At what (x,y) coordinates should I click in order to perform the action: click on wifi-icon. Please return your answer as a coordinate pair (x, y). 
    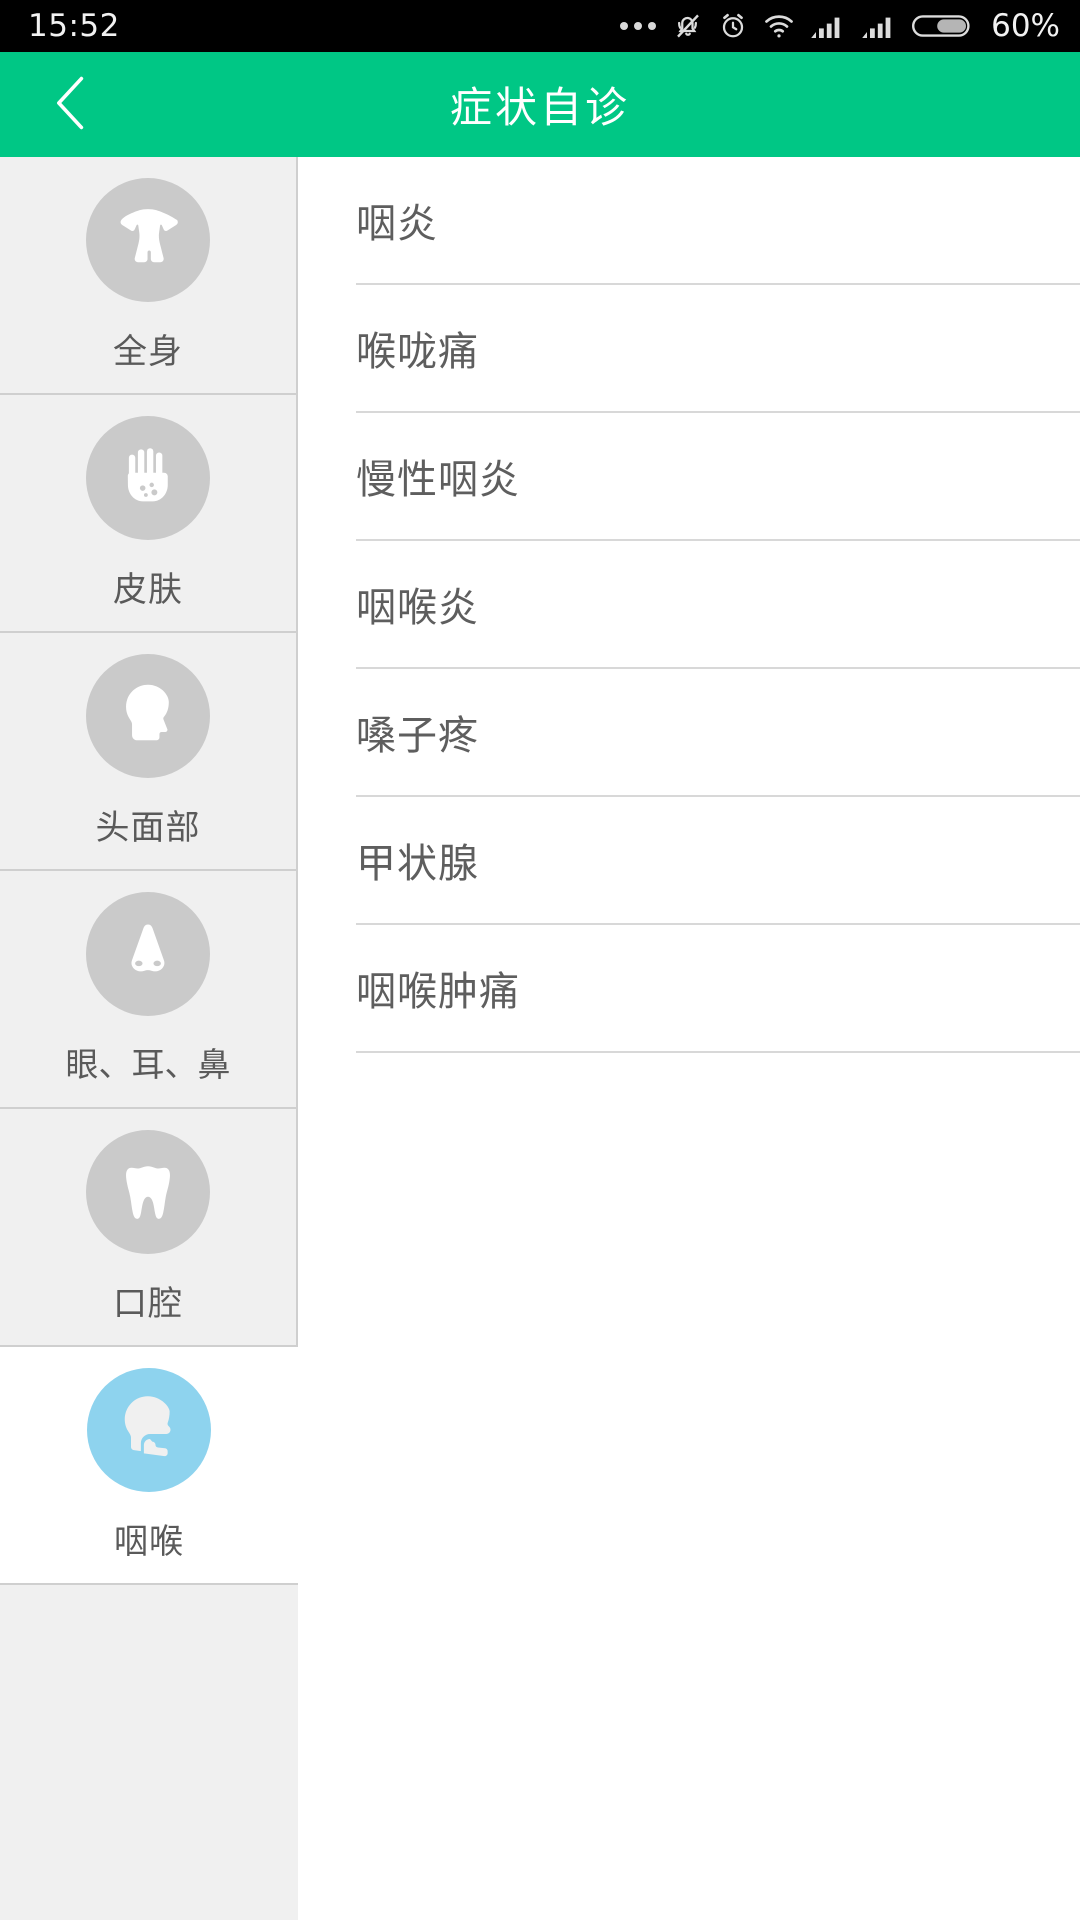
    Looking at the image, I should click on (779, 26).